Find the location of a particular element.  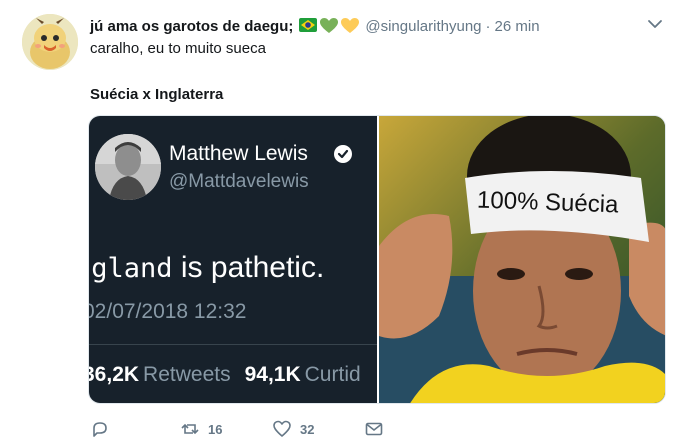

quoted-retweets-label: Retweets is located at coordinates (187, 374).